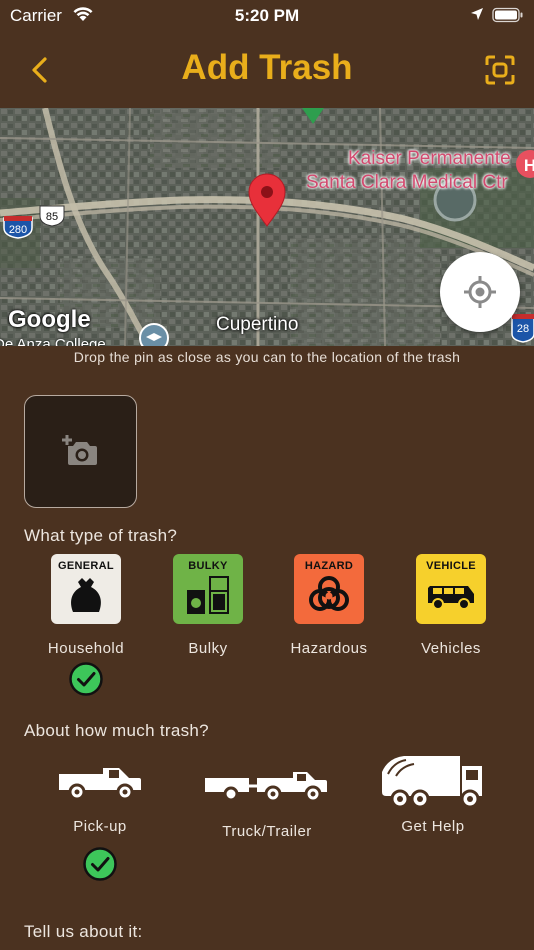 This screenshot has height=950, width=534. I want to click on pickup-truck-icon, so click(100, 784).